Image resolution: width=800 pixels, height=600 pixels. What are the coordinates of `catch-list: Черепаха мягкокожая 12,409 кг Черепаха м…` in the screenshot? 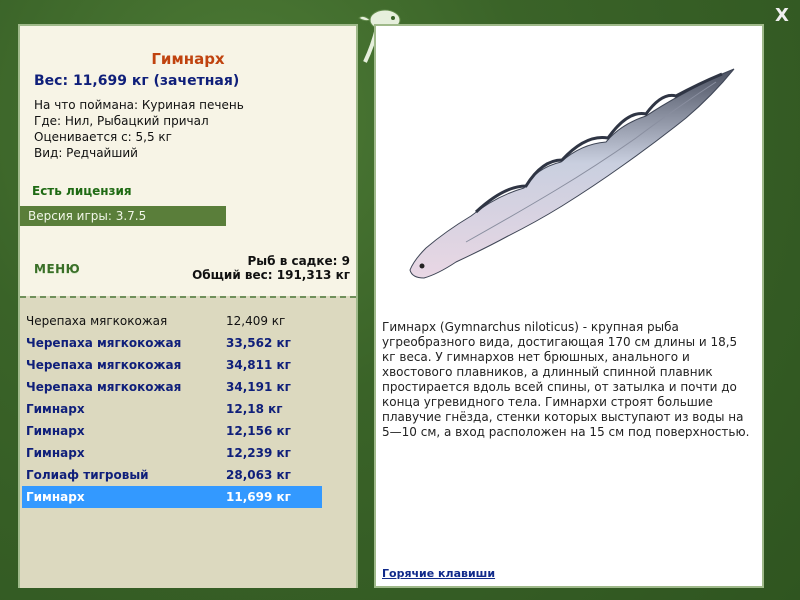 It's located at (172, 409).